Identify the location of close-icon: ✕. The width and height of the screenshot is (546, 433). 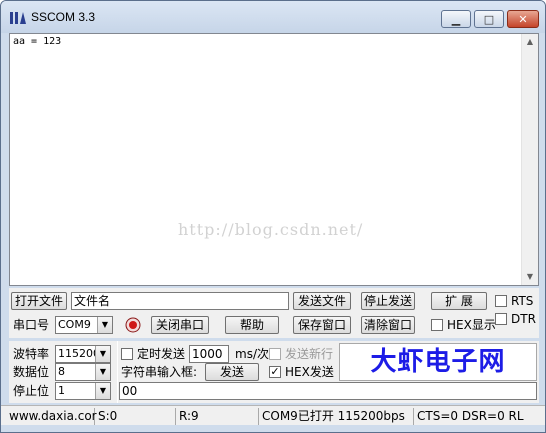
(523, 19).